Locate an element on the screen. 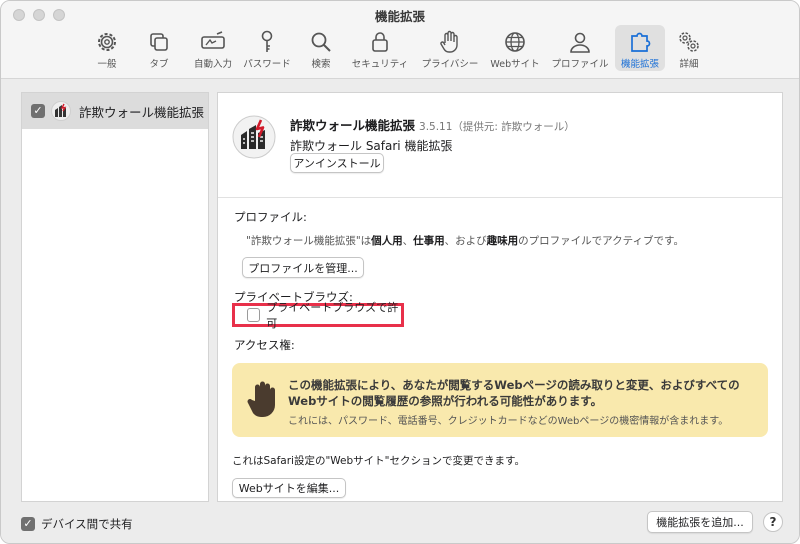 Image resolution: width=800 pixels, height=544 pixels. tab-autofill: 自動入力 is located at coordinates (213, 48).